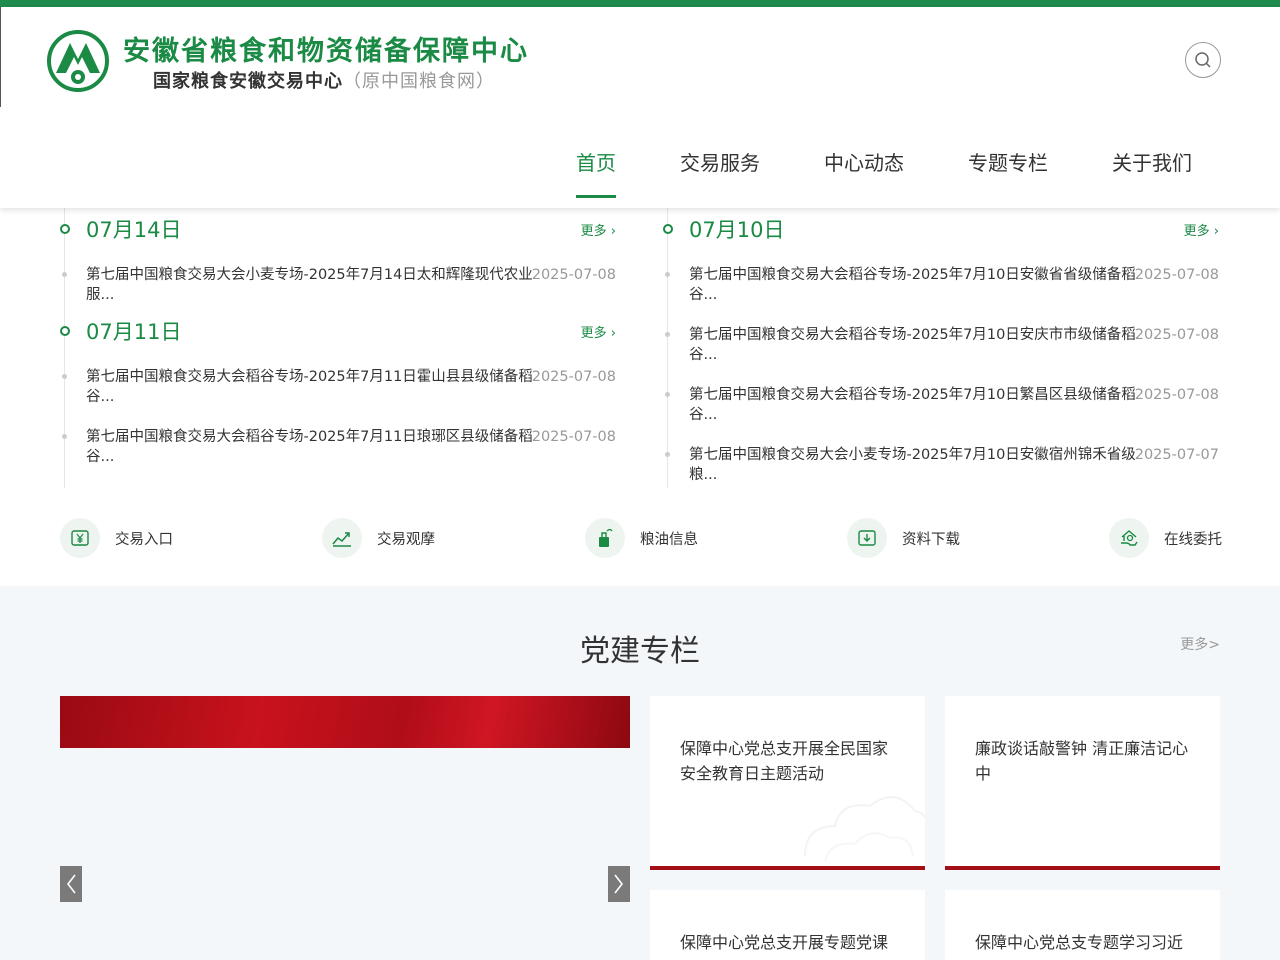 The height and width of the screenshot is (960, 1280). What do you see at coordinates (784, 942) in the screenshot?
I see `card-title: 保障中心党总支开展专题党课` at bounding box center [784, 942].